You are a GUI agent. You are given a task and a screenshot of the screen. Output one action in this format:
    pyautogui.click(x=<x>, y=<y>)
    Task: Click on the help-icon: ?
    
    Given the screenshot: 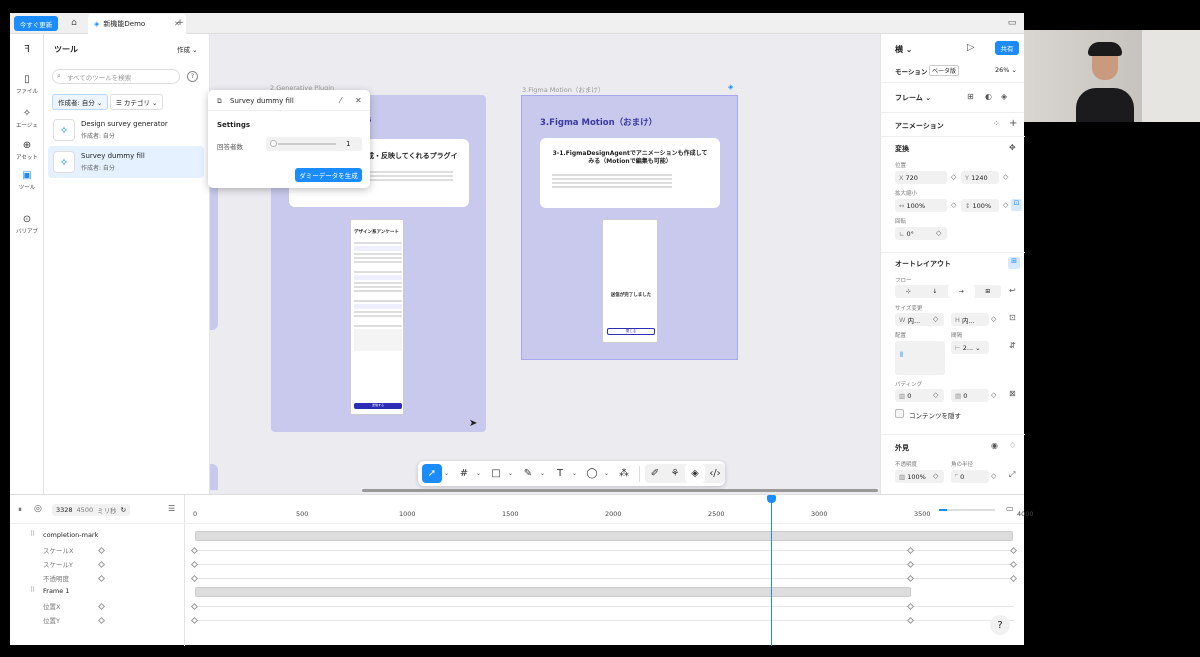 What is the action you would take?
    pyautogui.click(x=192, y=76)
    